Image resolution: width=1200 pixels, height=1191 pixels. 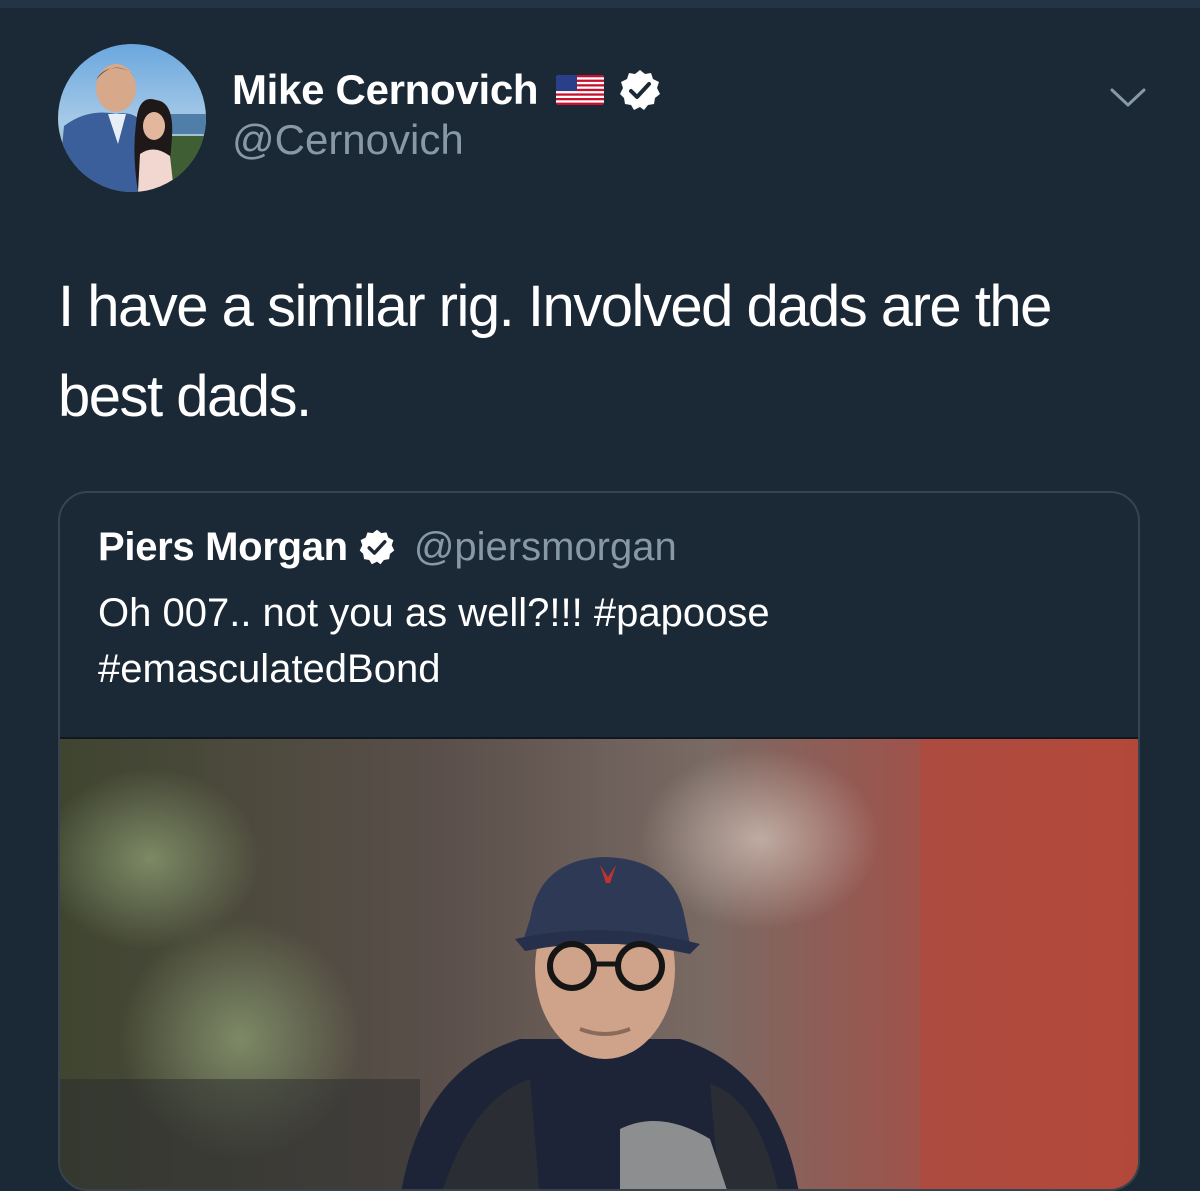 What do you see at coordinates (223, 546) in the screenshot?
I see `quoted-author-display-name: Piers Morgan` at bounding box center [223, 546].